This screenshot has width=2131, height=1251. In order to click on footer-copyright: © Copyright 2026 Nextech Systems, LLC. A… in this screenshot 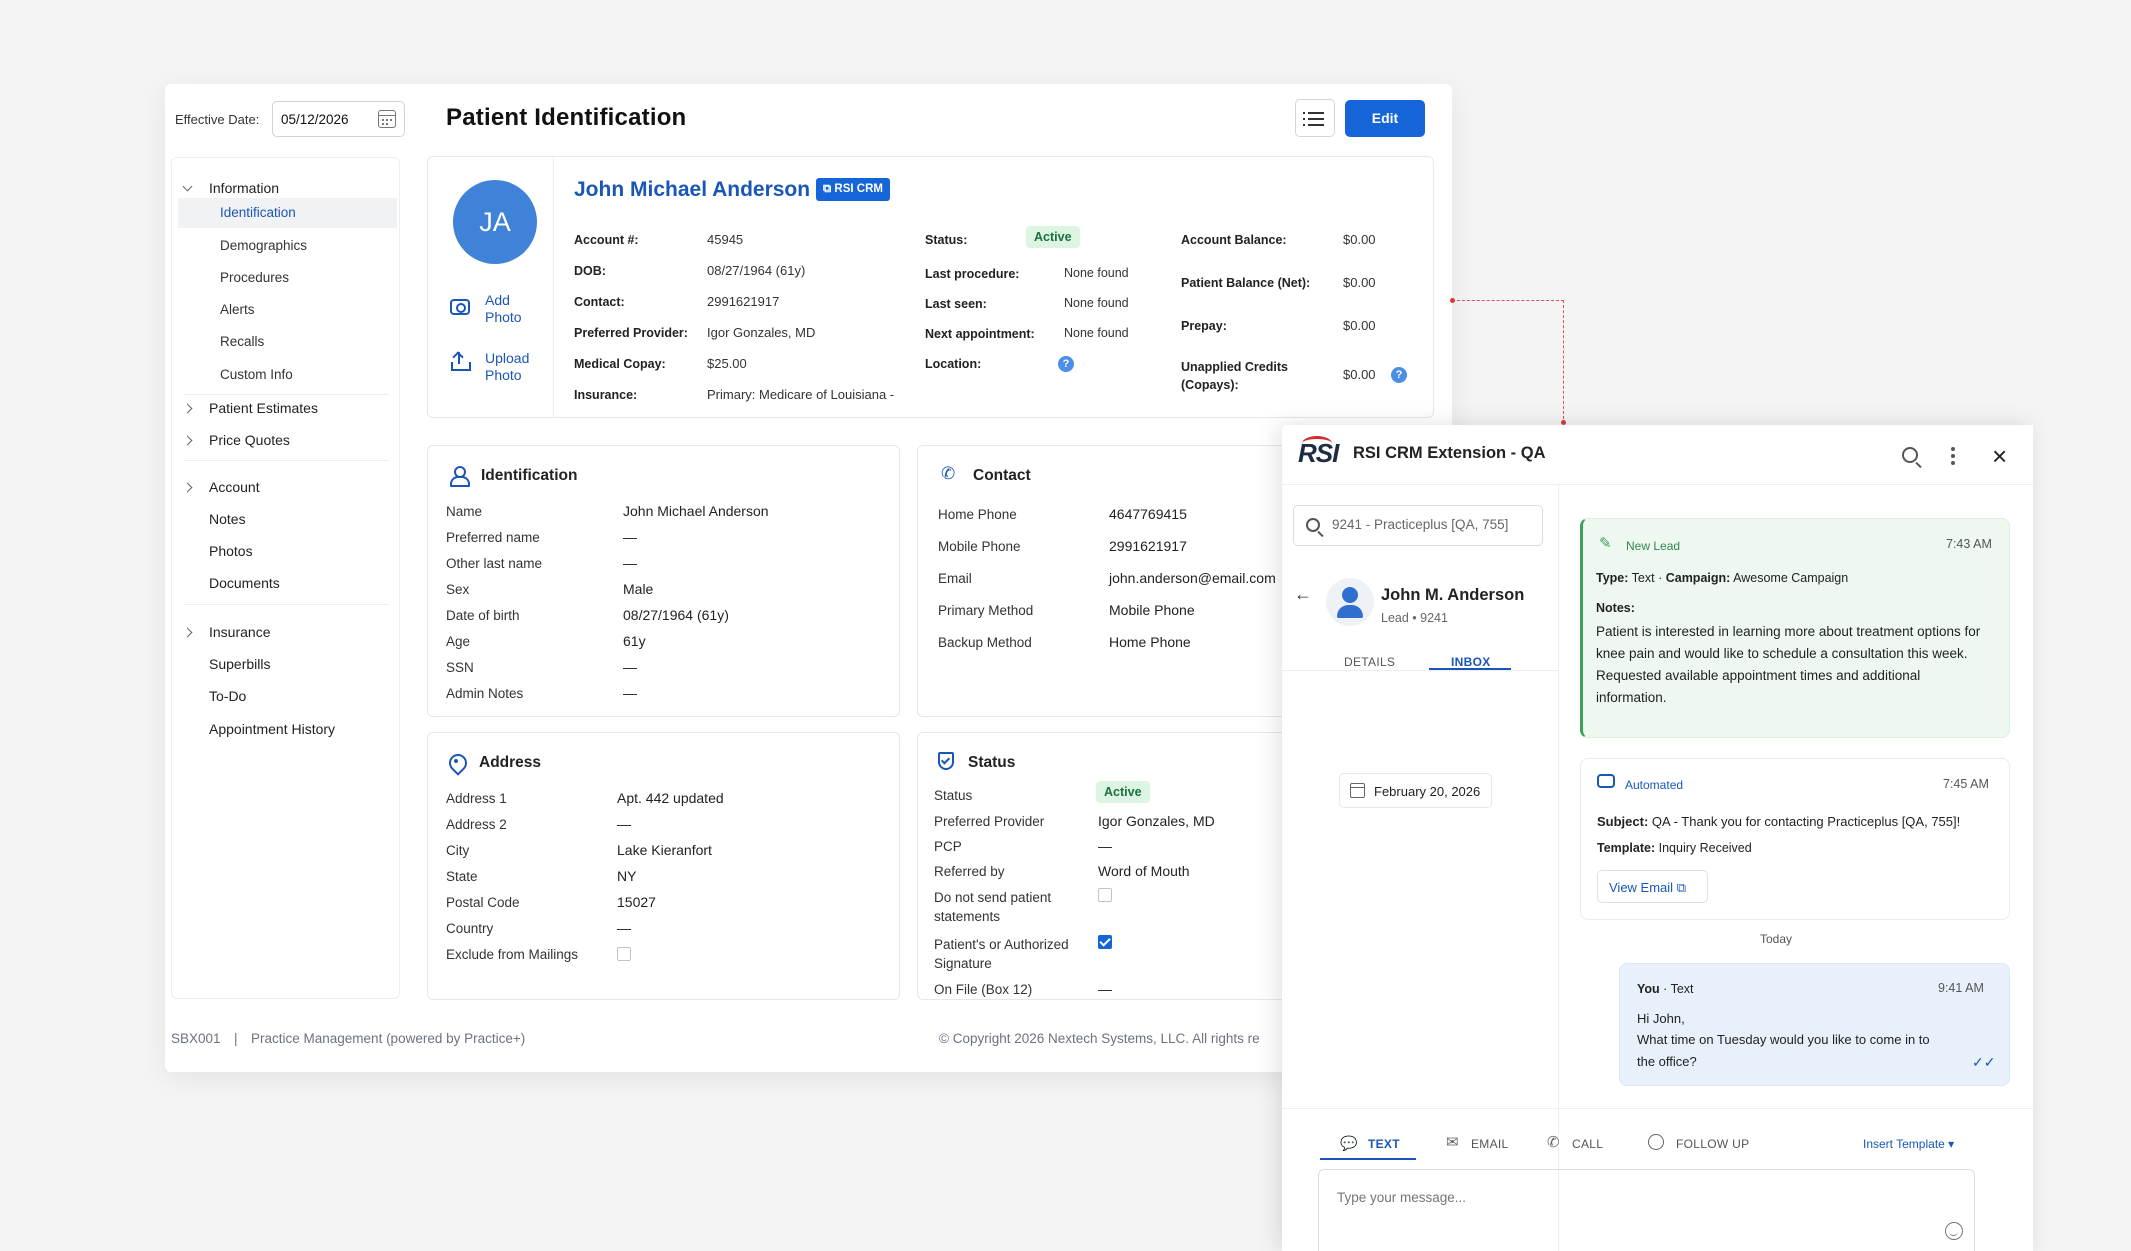, I will do `click(1099, 1038)`.